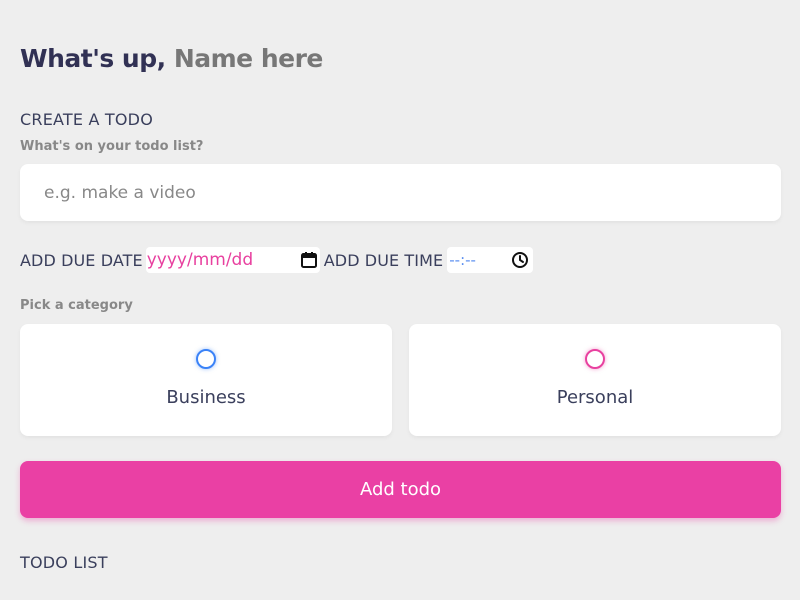 This screenshot has width=800, height=600. I want to click on due-date-placeholder: yyyy/mm/dd, so click(200, 260).